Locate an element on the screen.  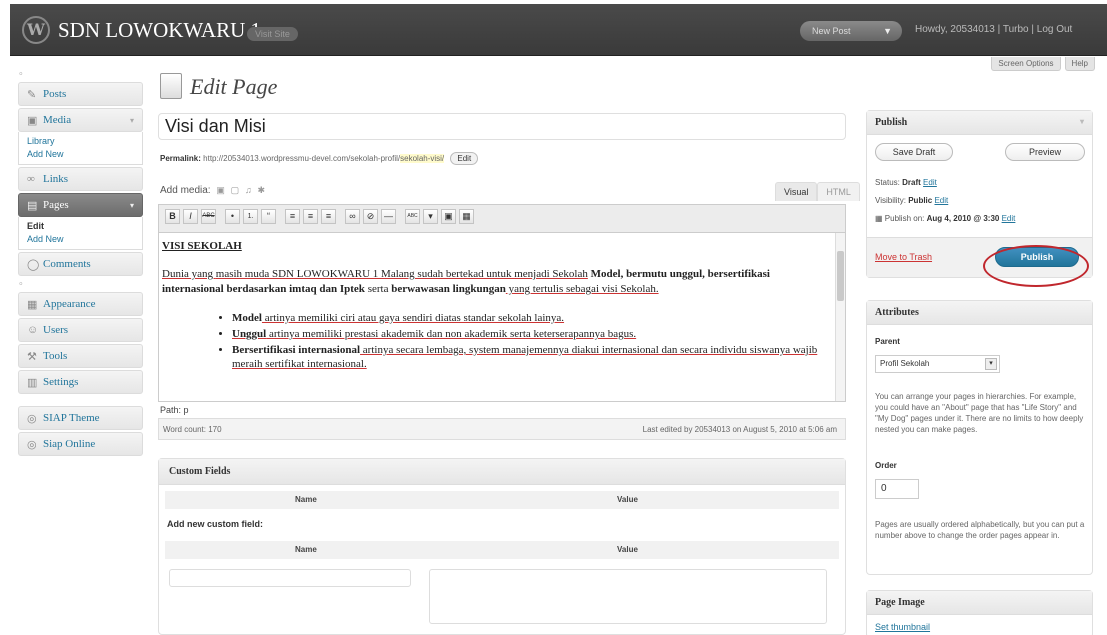
order-input: 0 is located at coordinates (897, 489).